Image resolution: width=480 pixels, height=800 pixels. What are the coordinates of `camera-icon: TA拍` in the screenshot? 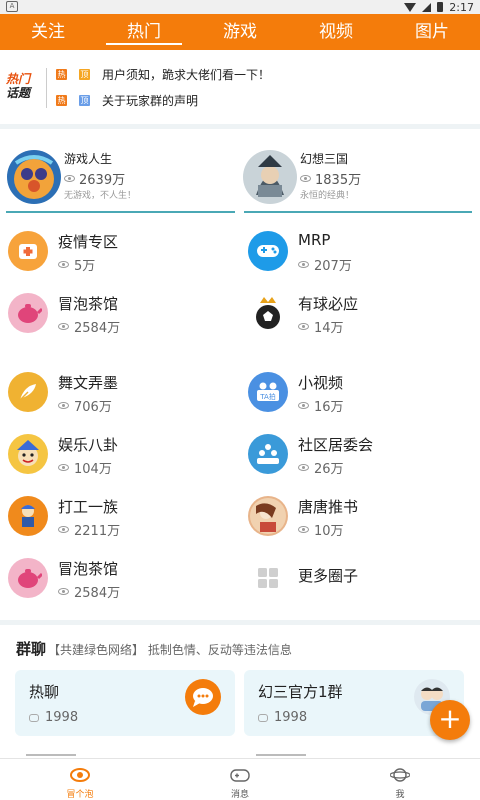 It's located at (268, 392).